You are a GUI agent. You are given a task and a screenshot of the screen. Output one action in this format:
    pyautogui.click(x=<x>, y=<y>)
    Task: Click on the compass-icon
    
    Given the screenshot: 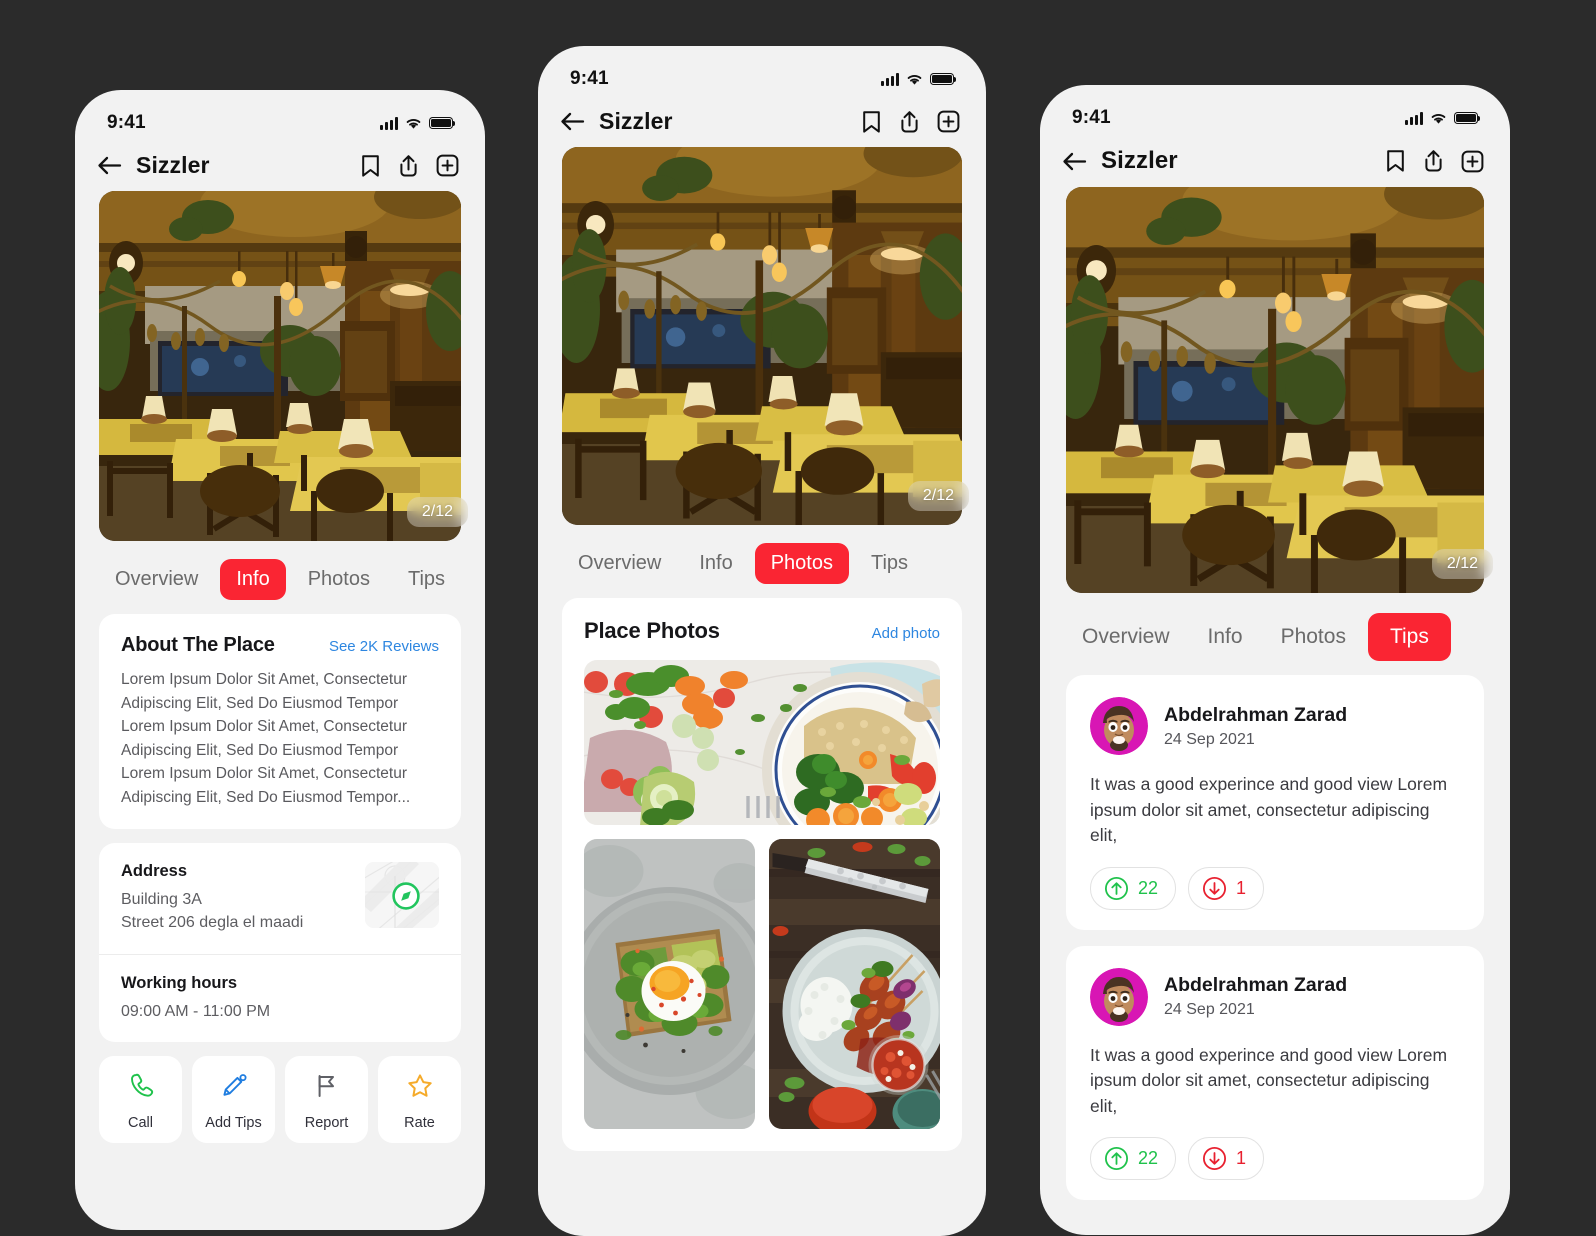 What is the action you would take?
    pyautogui.click(x=406, y=896)
    